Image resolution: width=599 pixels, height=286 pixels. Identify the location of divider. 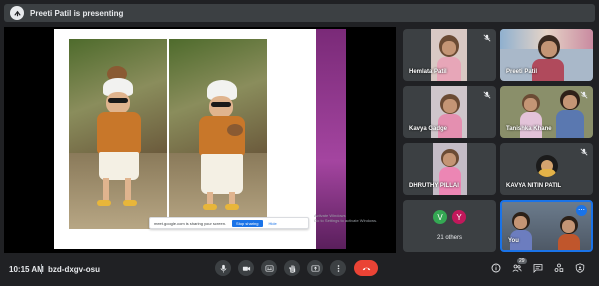
(41, 269).